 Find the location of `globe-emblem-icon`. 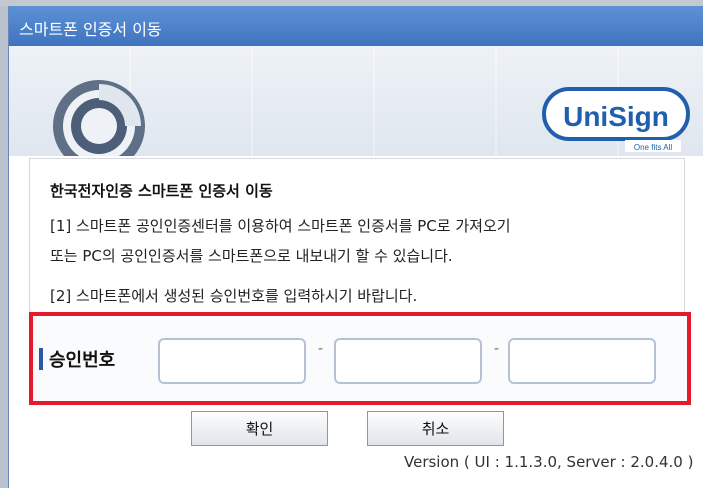

globe-emblem-icon is located at coordinates (99, 118).